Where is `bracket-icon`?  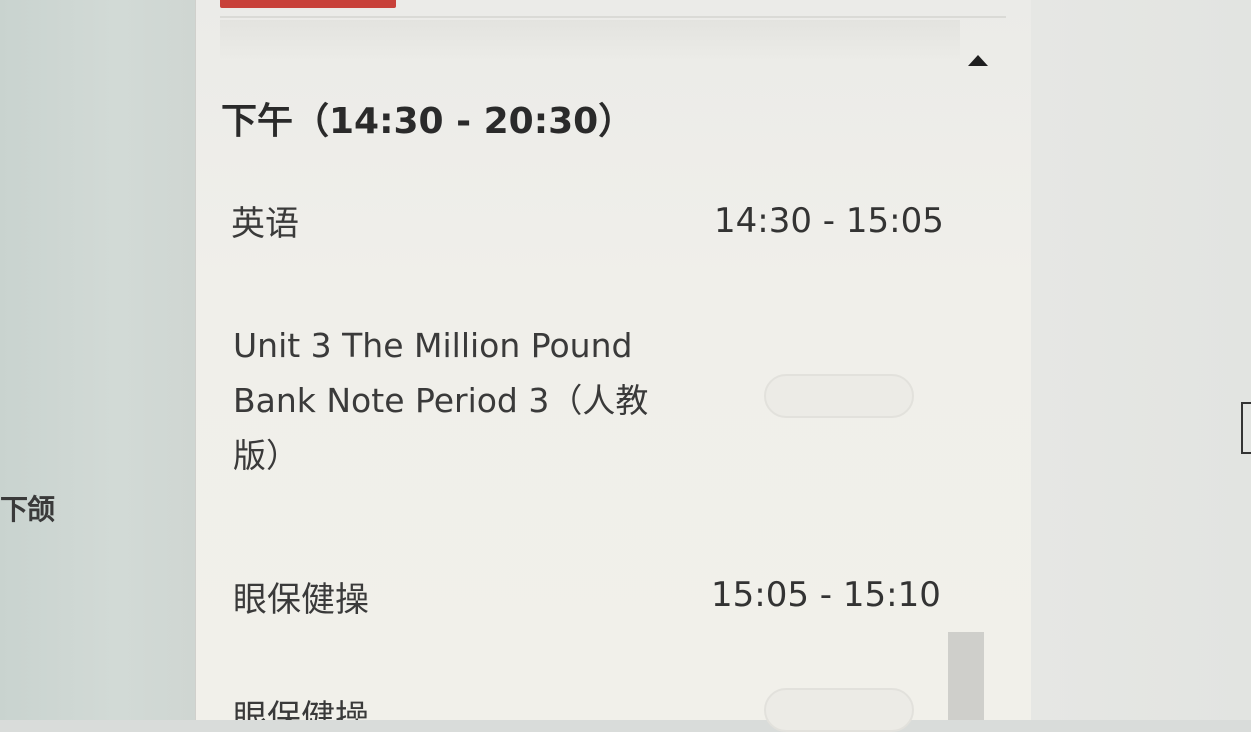 bracket-icon is located at coordinates (1246, 428).